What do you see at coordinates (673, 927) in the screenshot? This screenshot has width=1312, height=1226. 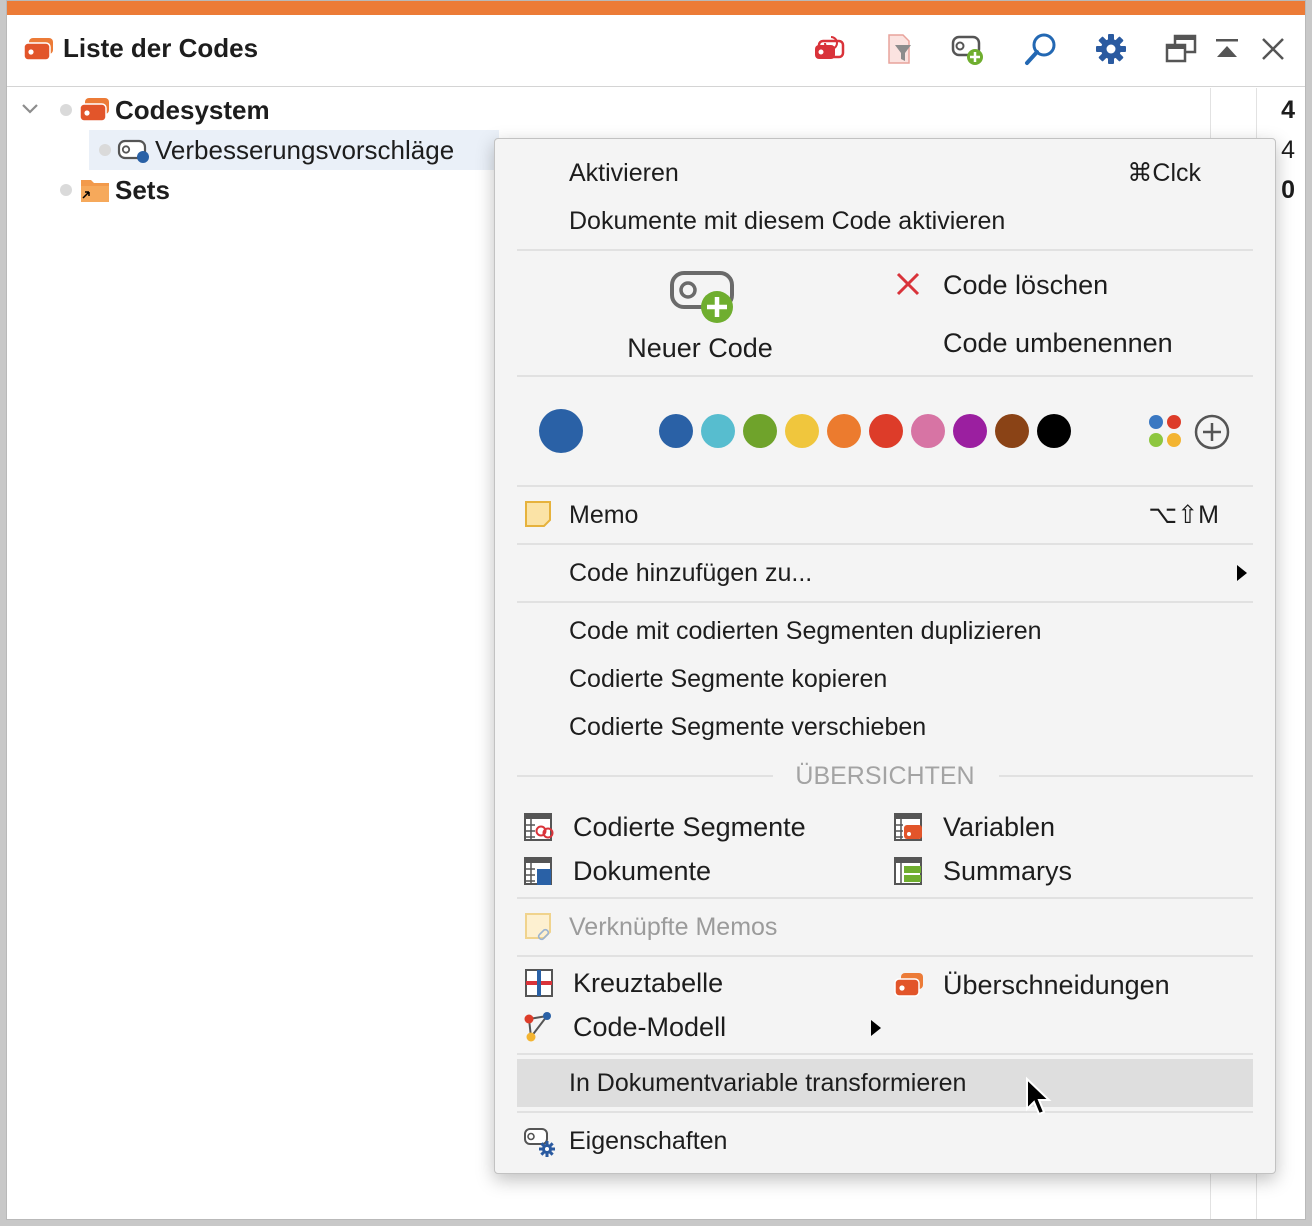 I see `menu-item-label: Verknüpfte Memos` at bounding box center [673, 927].